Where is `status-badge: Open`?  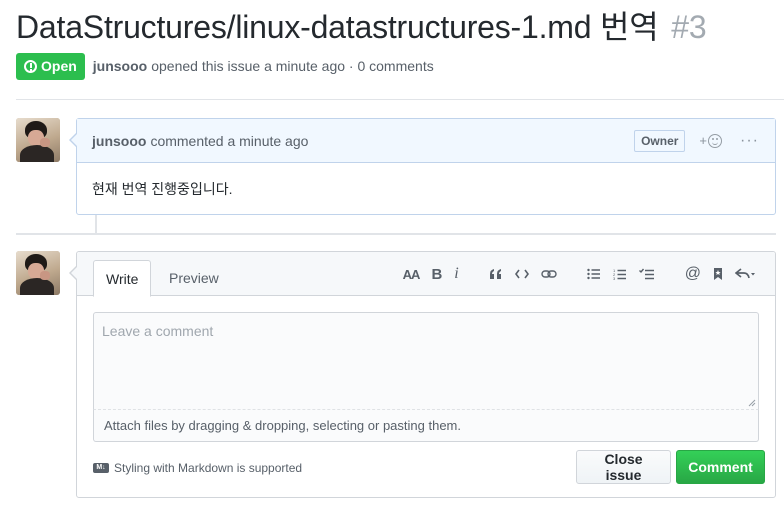
status-badge: Open is located at coordinates (50, 66).